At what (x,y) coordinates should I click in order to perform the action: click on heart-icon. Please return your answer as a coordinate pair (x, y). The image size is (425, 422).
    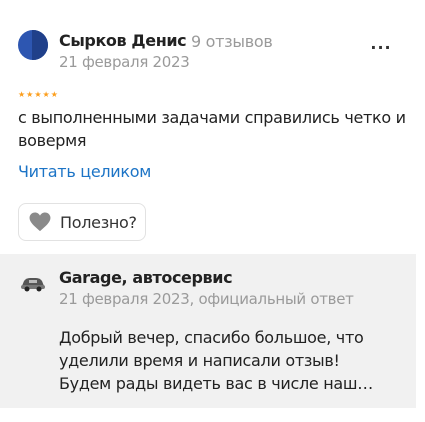
    Looking at the image, I should click on (40, 222).